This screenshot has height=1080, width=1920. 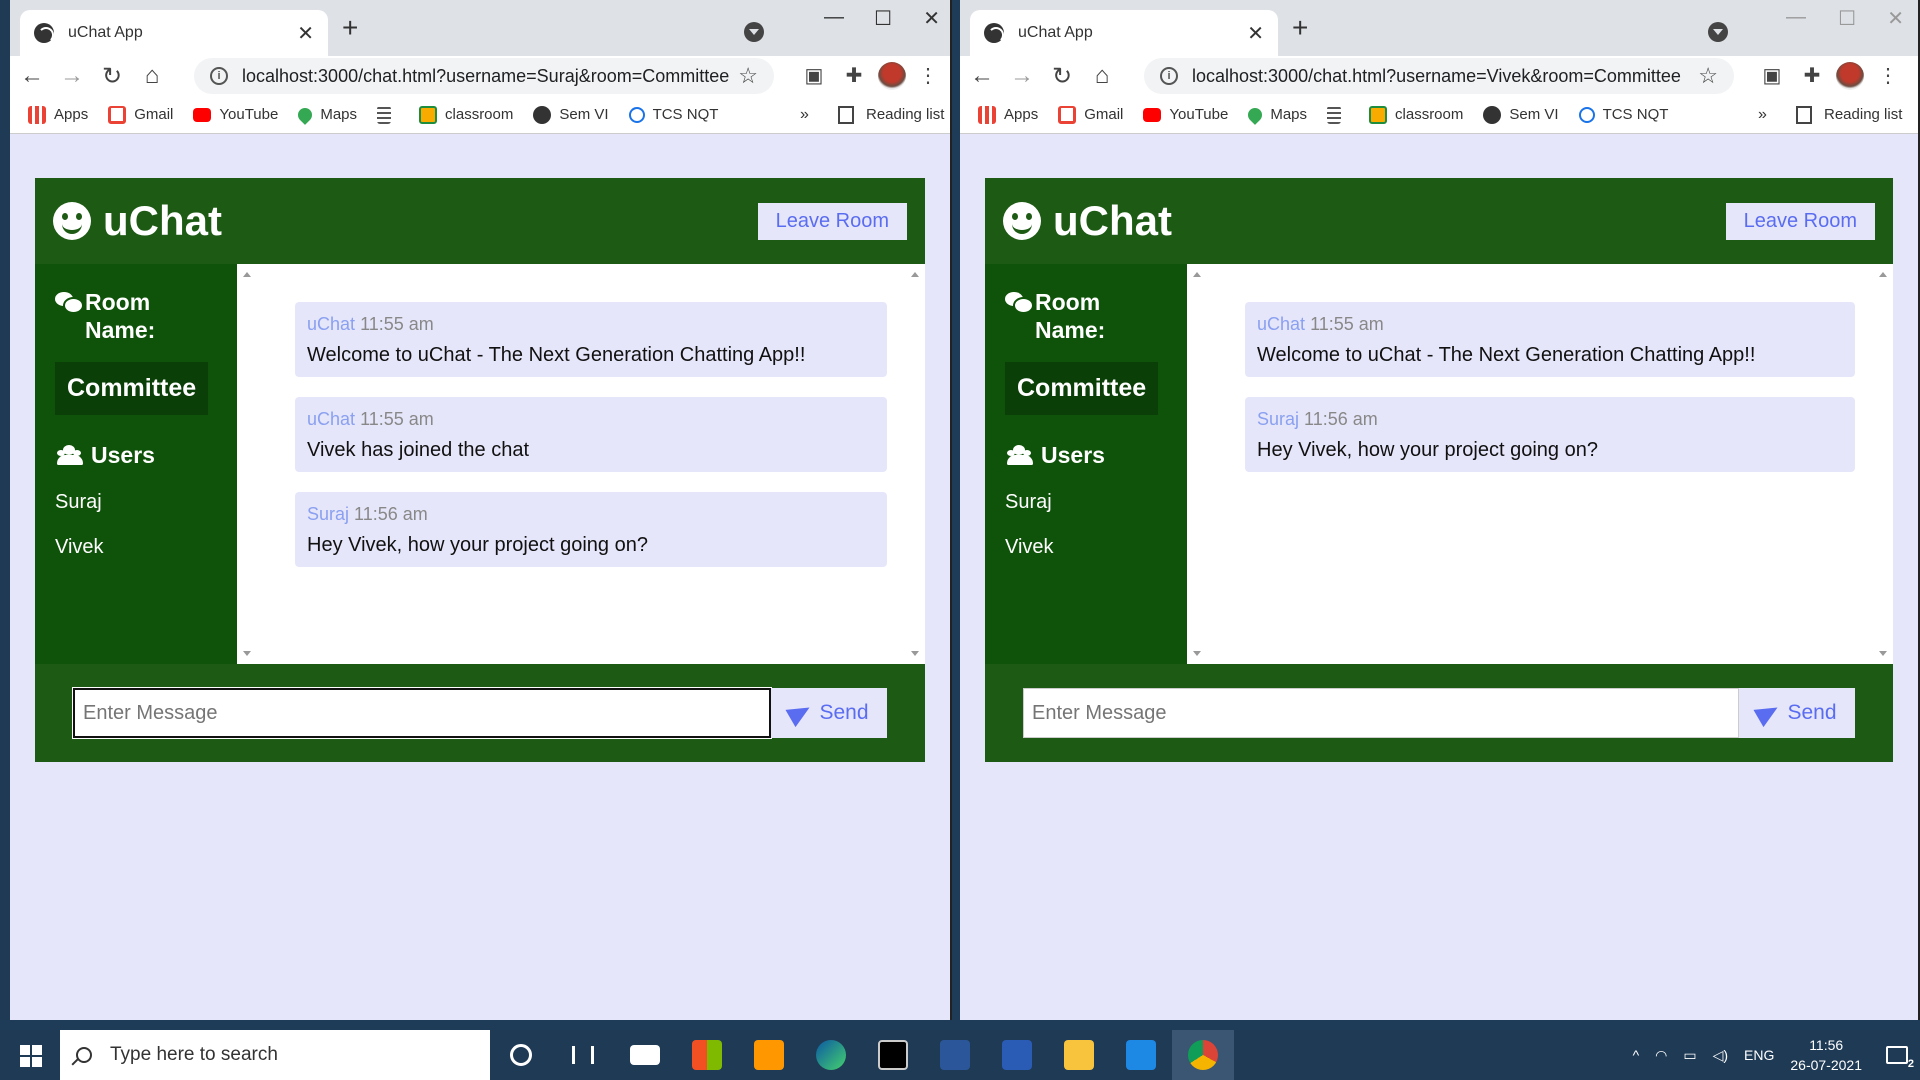 I want to click on wifi-icon: ◠, so click(x=1661, y=1055).